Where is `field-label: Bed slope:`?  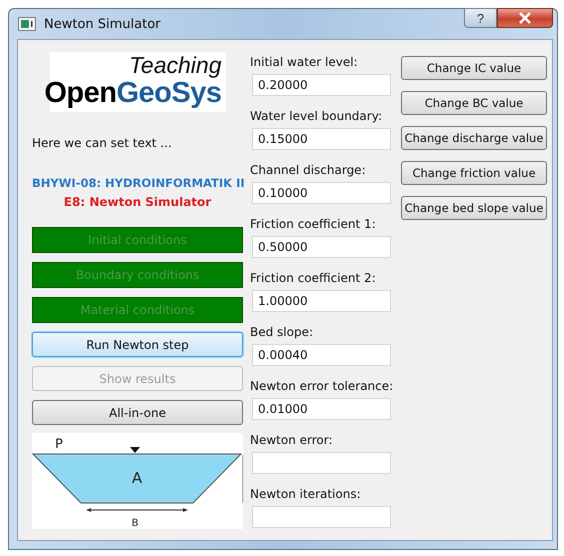
field-label: Bed slope: is located at coordinates (282, 332).